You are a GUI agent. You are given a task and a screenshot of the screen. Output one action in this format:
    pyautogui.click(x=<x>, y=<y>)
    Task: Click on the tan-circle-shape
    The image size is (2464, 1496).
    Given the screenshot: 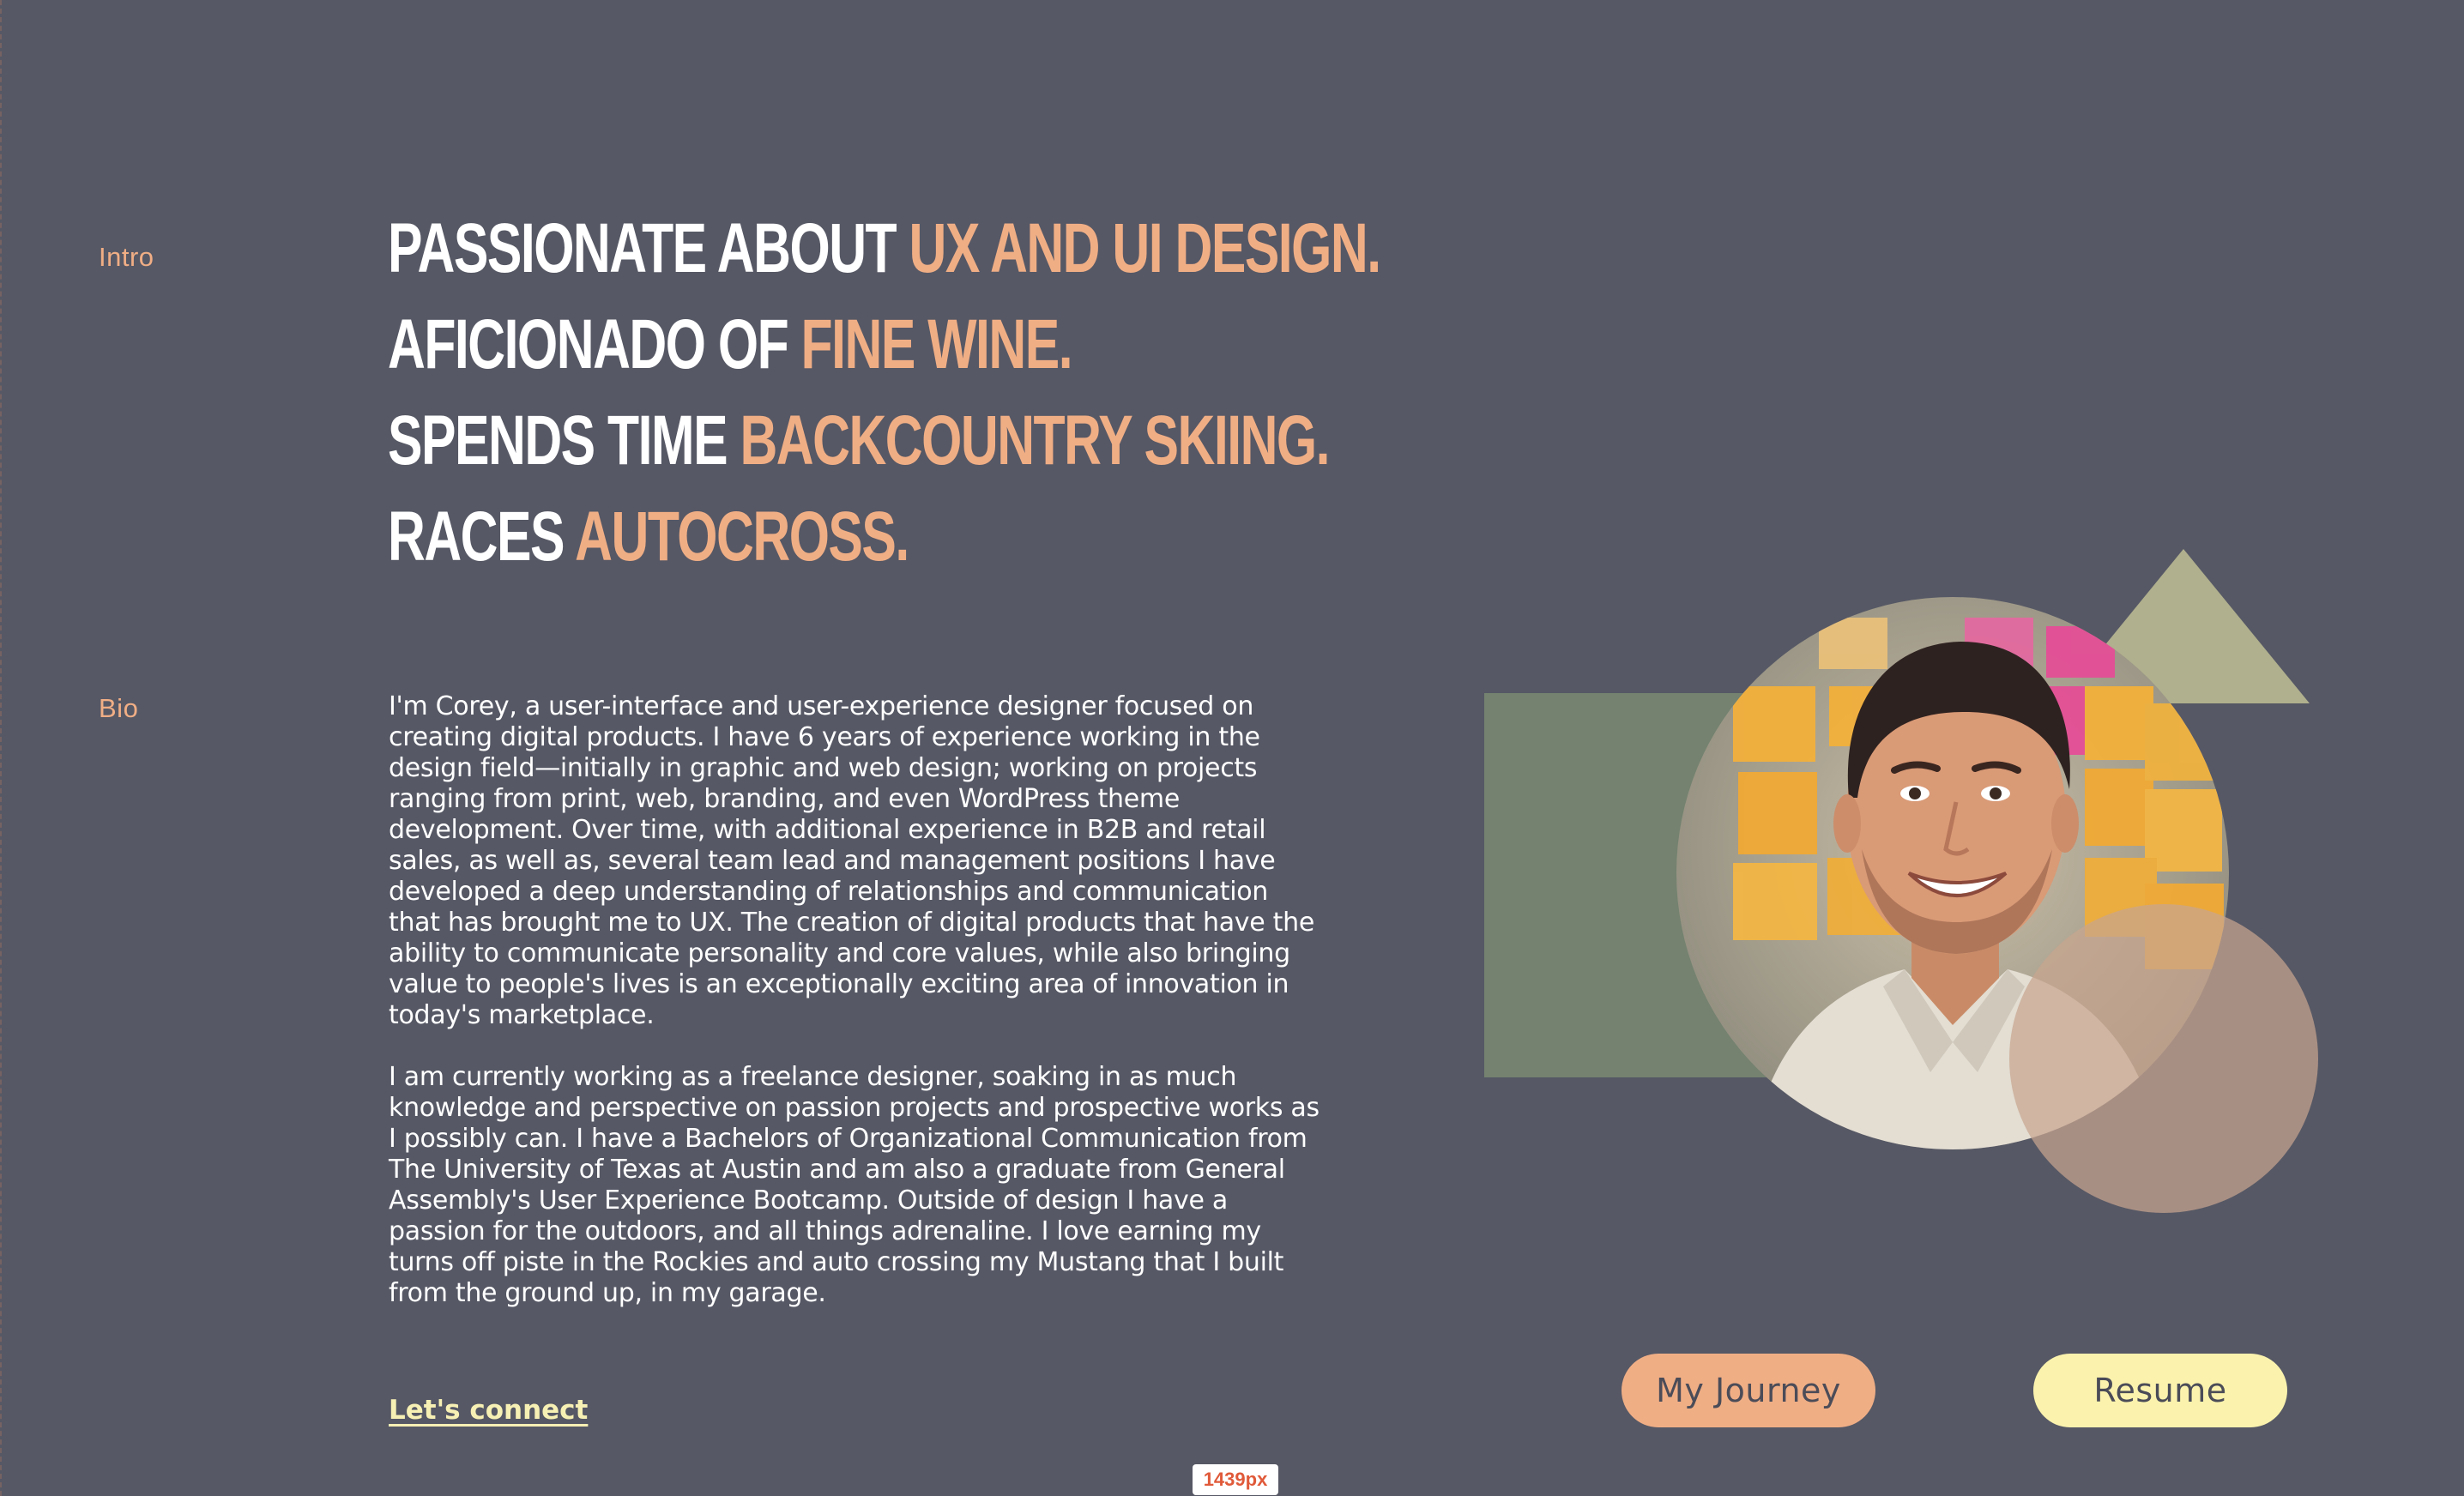 What is the action you would take?
    pyautogui.click(x=2163, y=1058)
    